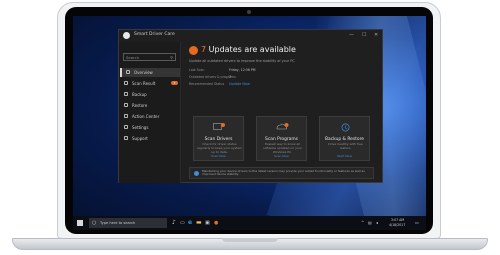 This screenshot has width=500, height=255. I want to click on maximize-button: ☐, so click(364, 35).